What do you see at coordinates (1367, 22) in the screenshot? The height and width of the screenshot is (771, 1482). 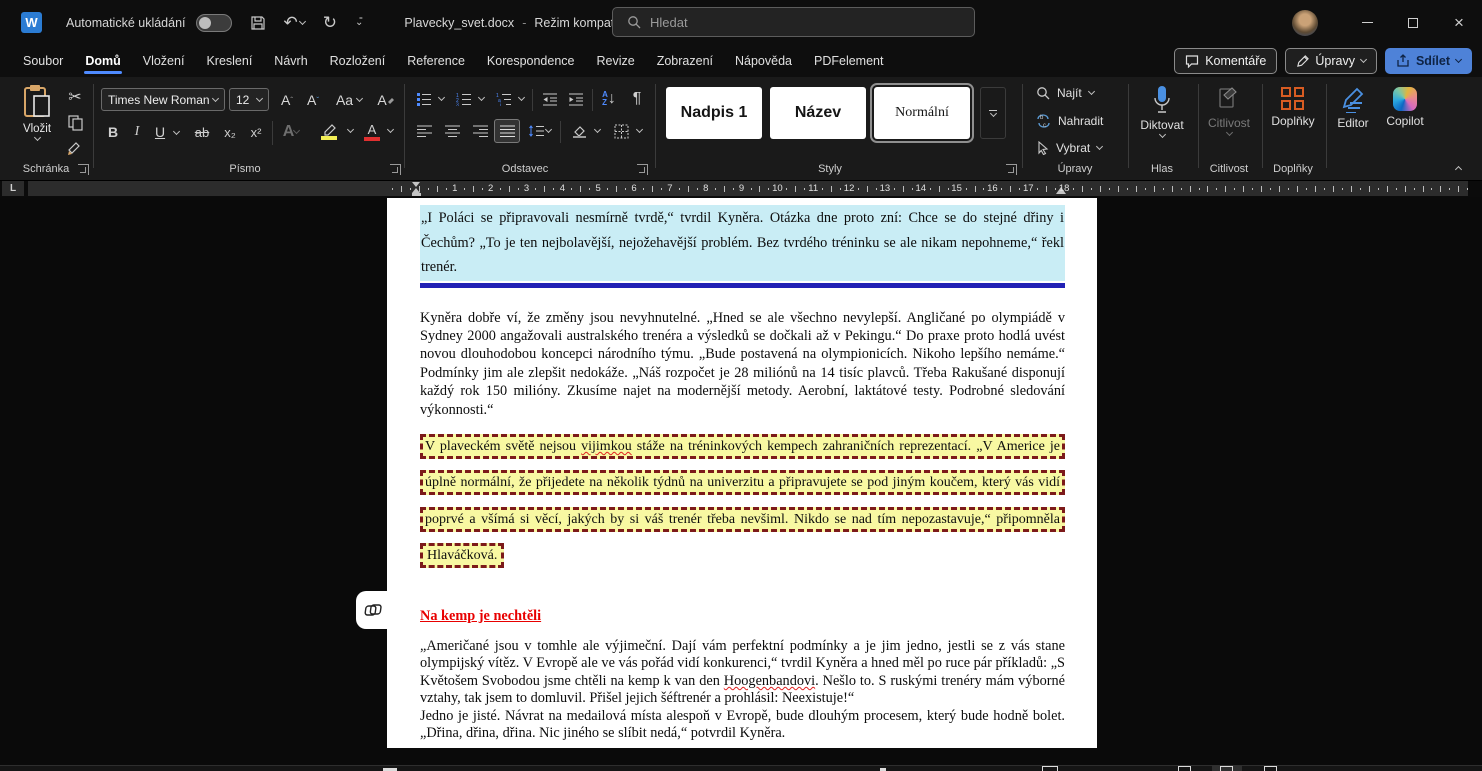 I see `minimize-button` at bounding box center [1367, 22].